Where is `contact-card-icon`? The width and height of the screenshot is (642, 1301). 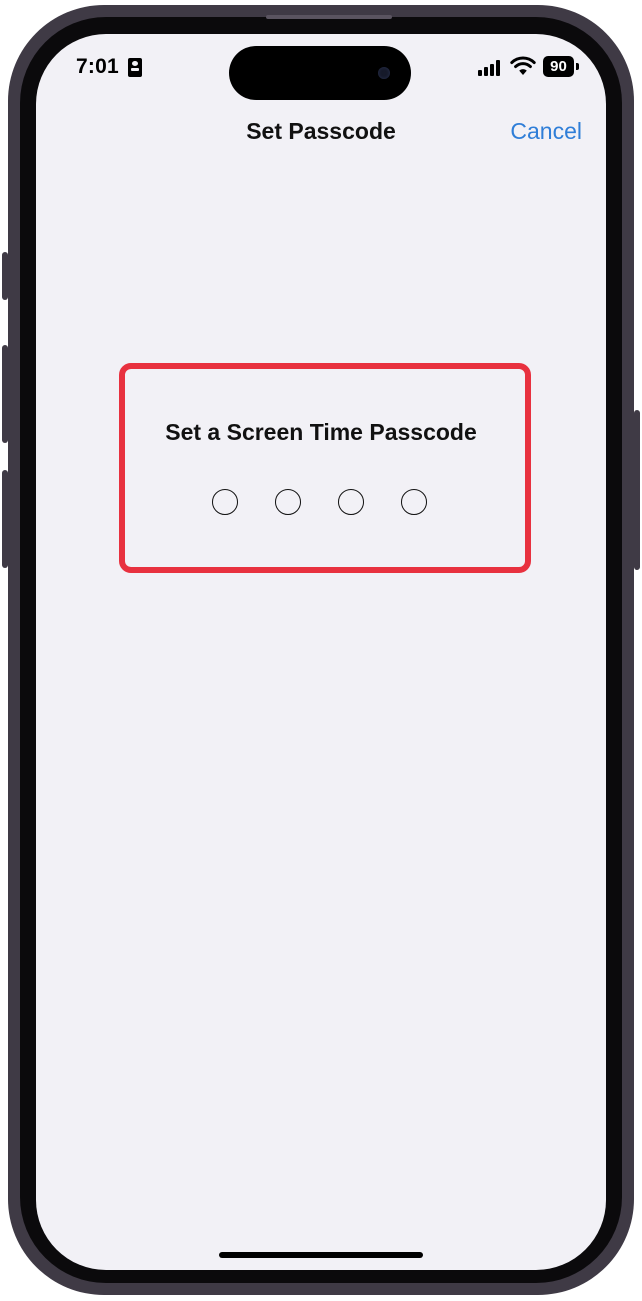
contact-card-icon is located at coordinates (135, 67).